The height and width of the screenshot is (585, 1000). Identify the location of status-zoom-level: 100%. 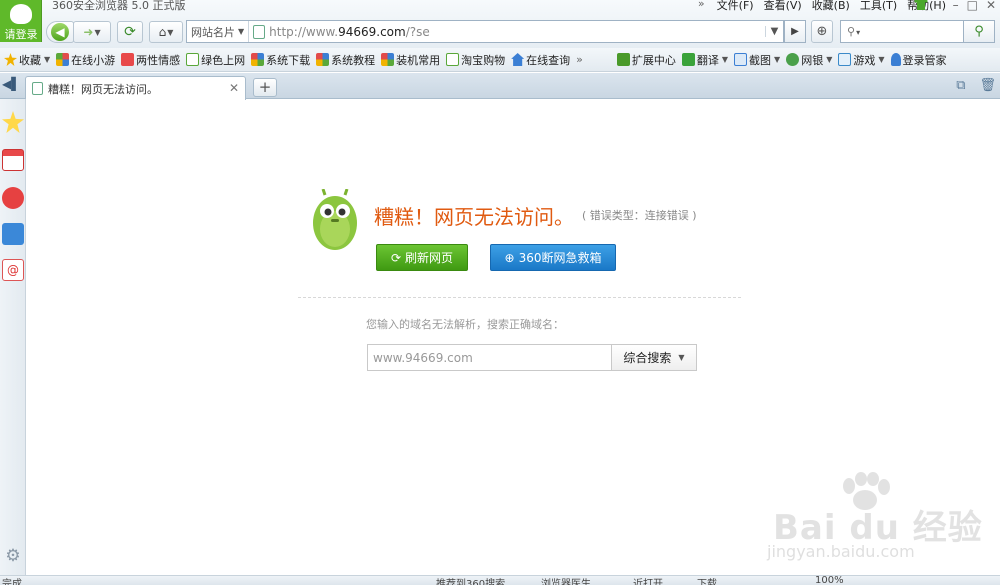
(829, 580).